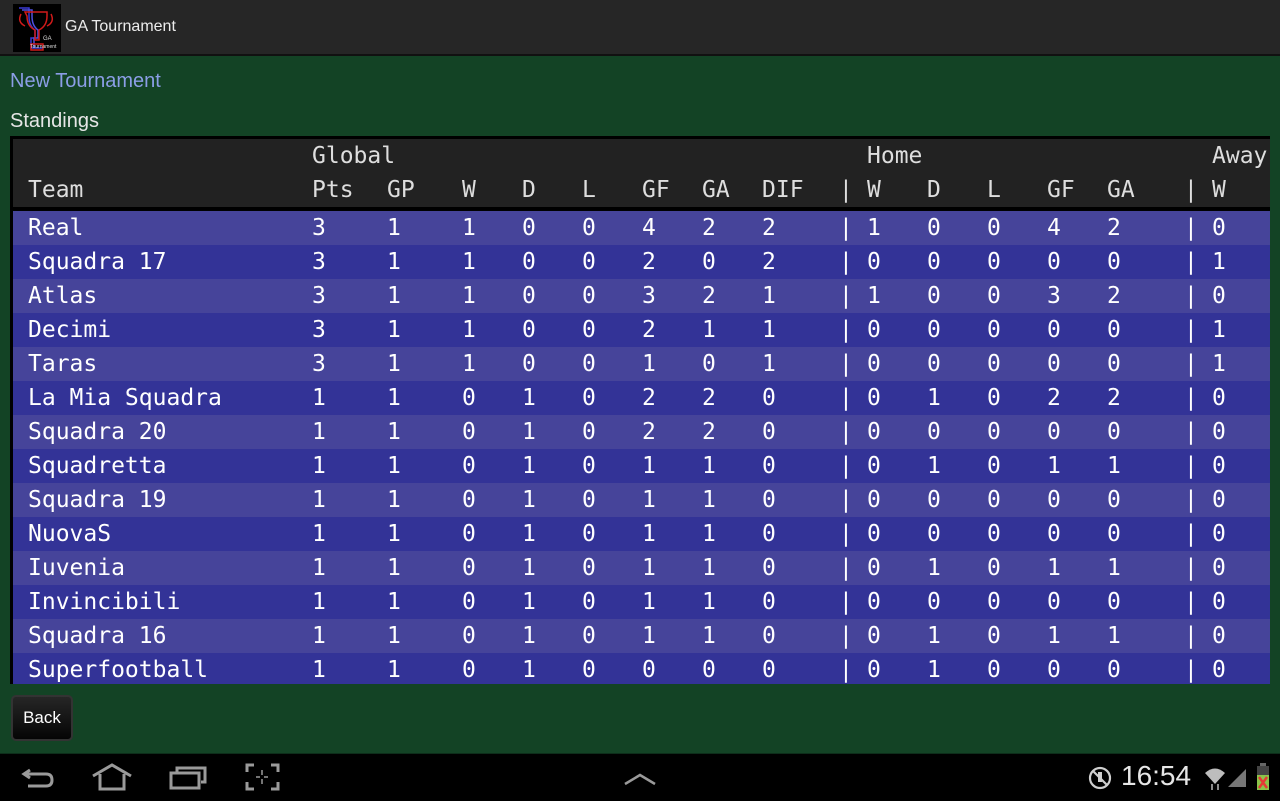  I want to click on col-header-home-l: L, so click(994, 190).